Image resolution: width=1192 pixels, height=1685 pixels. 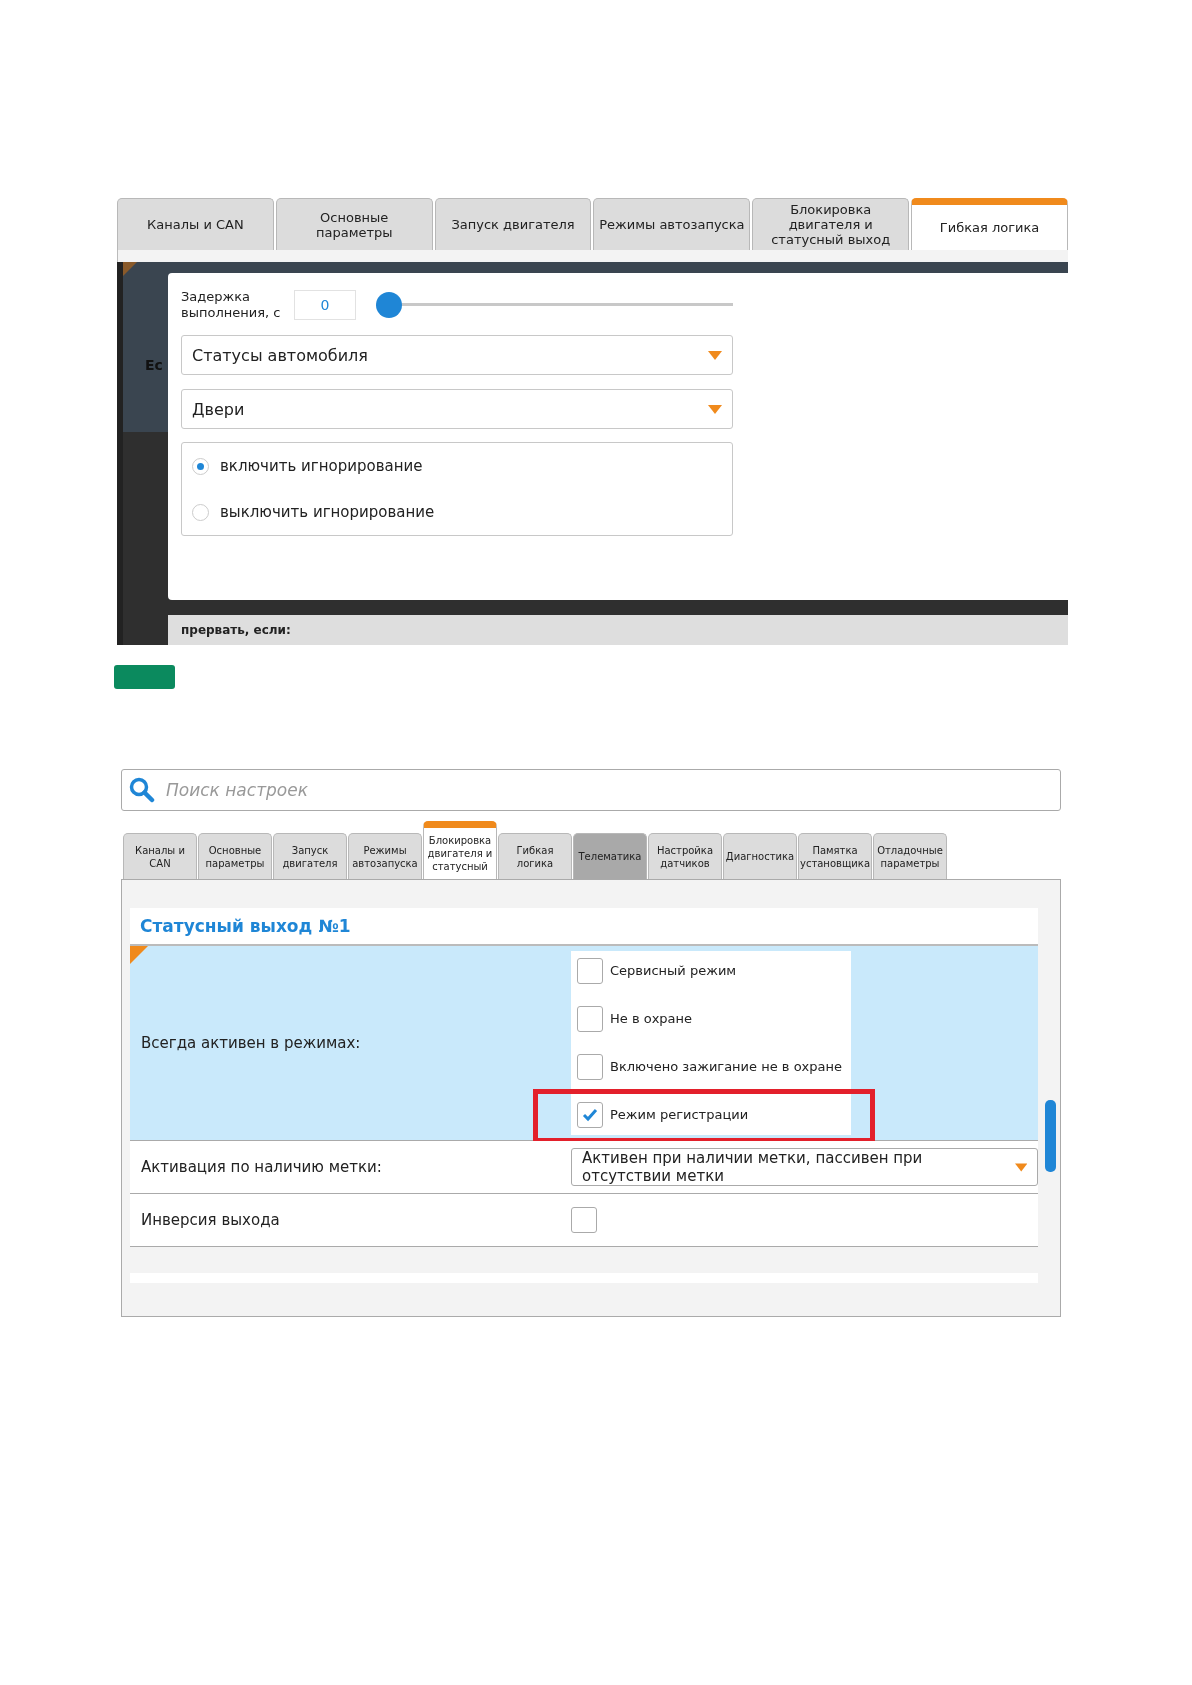 I want to click on dropdown: Статусы автомобиля, so click(x=457, y=355).